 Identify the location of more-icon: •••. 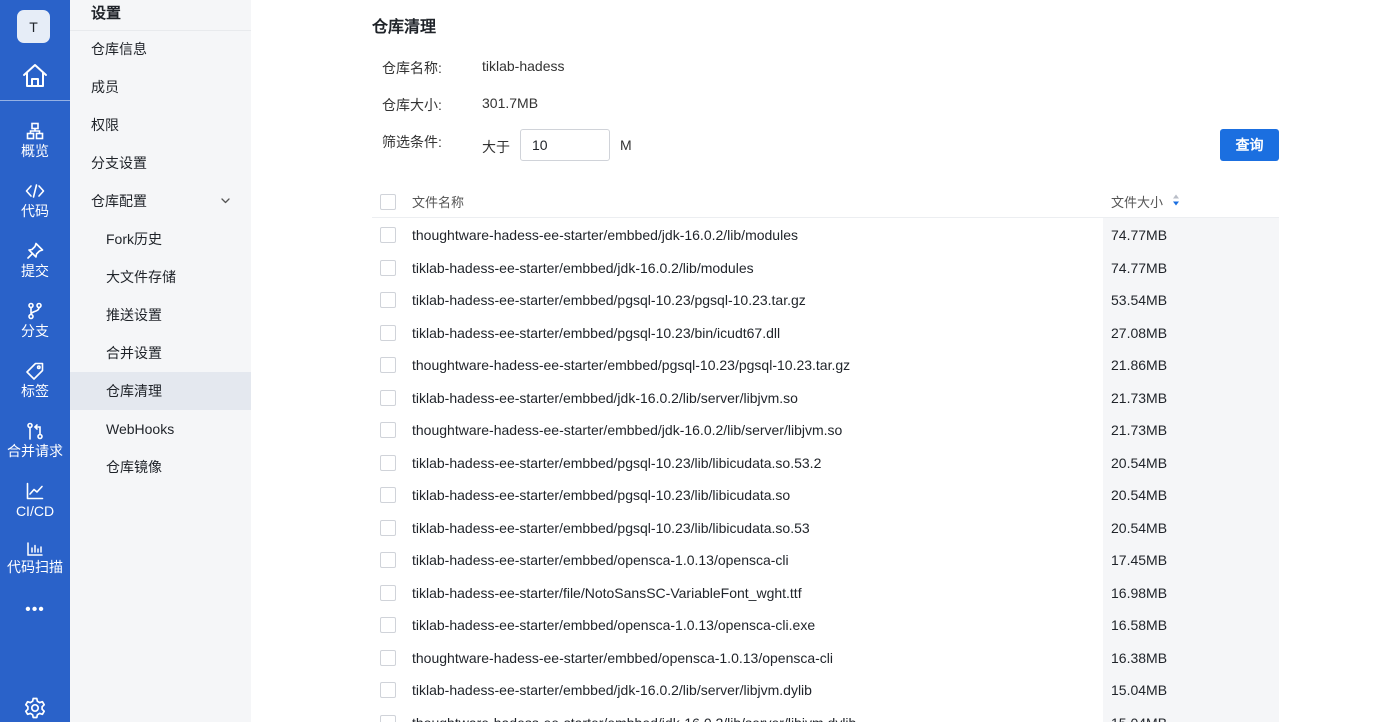
(35, 610).